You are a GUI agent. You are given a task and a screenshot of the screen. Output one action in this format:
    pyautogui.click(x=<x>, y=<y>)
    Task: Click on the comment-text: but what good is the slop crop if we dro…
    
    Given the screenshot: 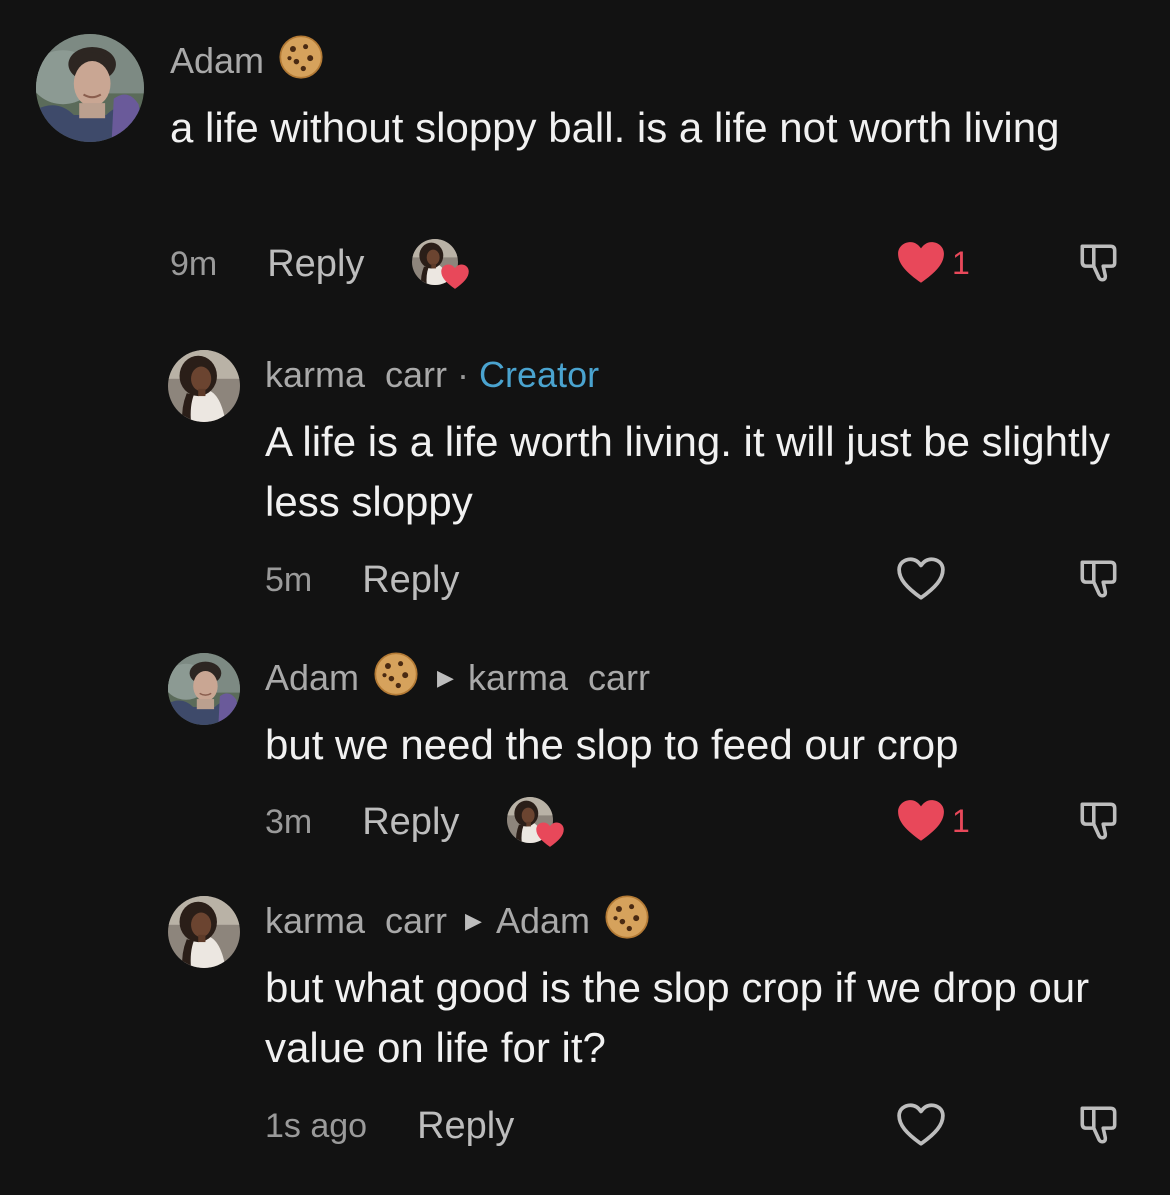 What is the action you would take?
    pyautogui.click(x=677, y=1017)
    